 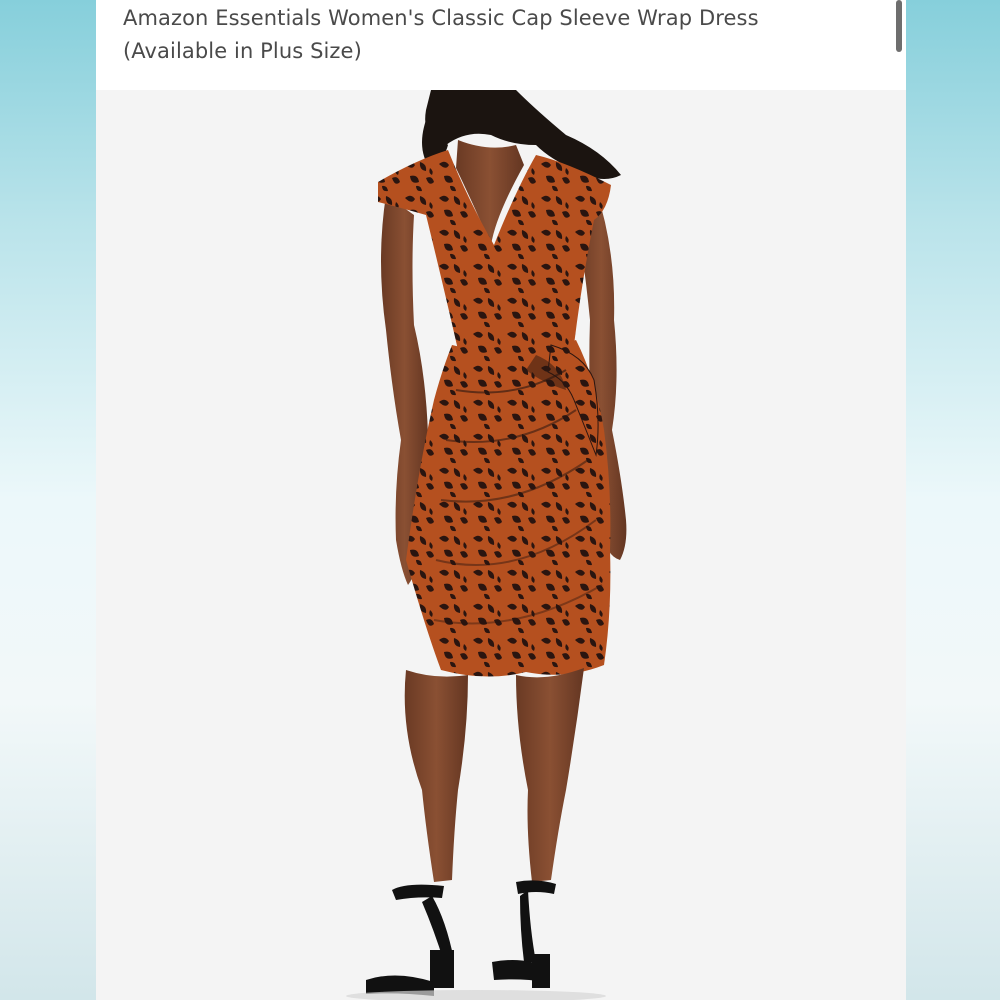 I want to click on right-shoe, so click(x=524, y=934).